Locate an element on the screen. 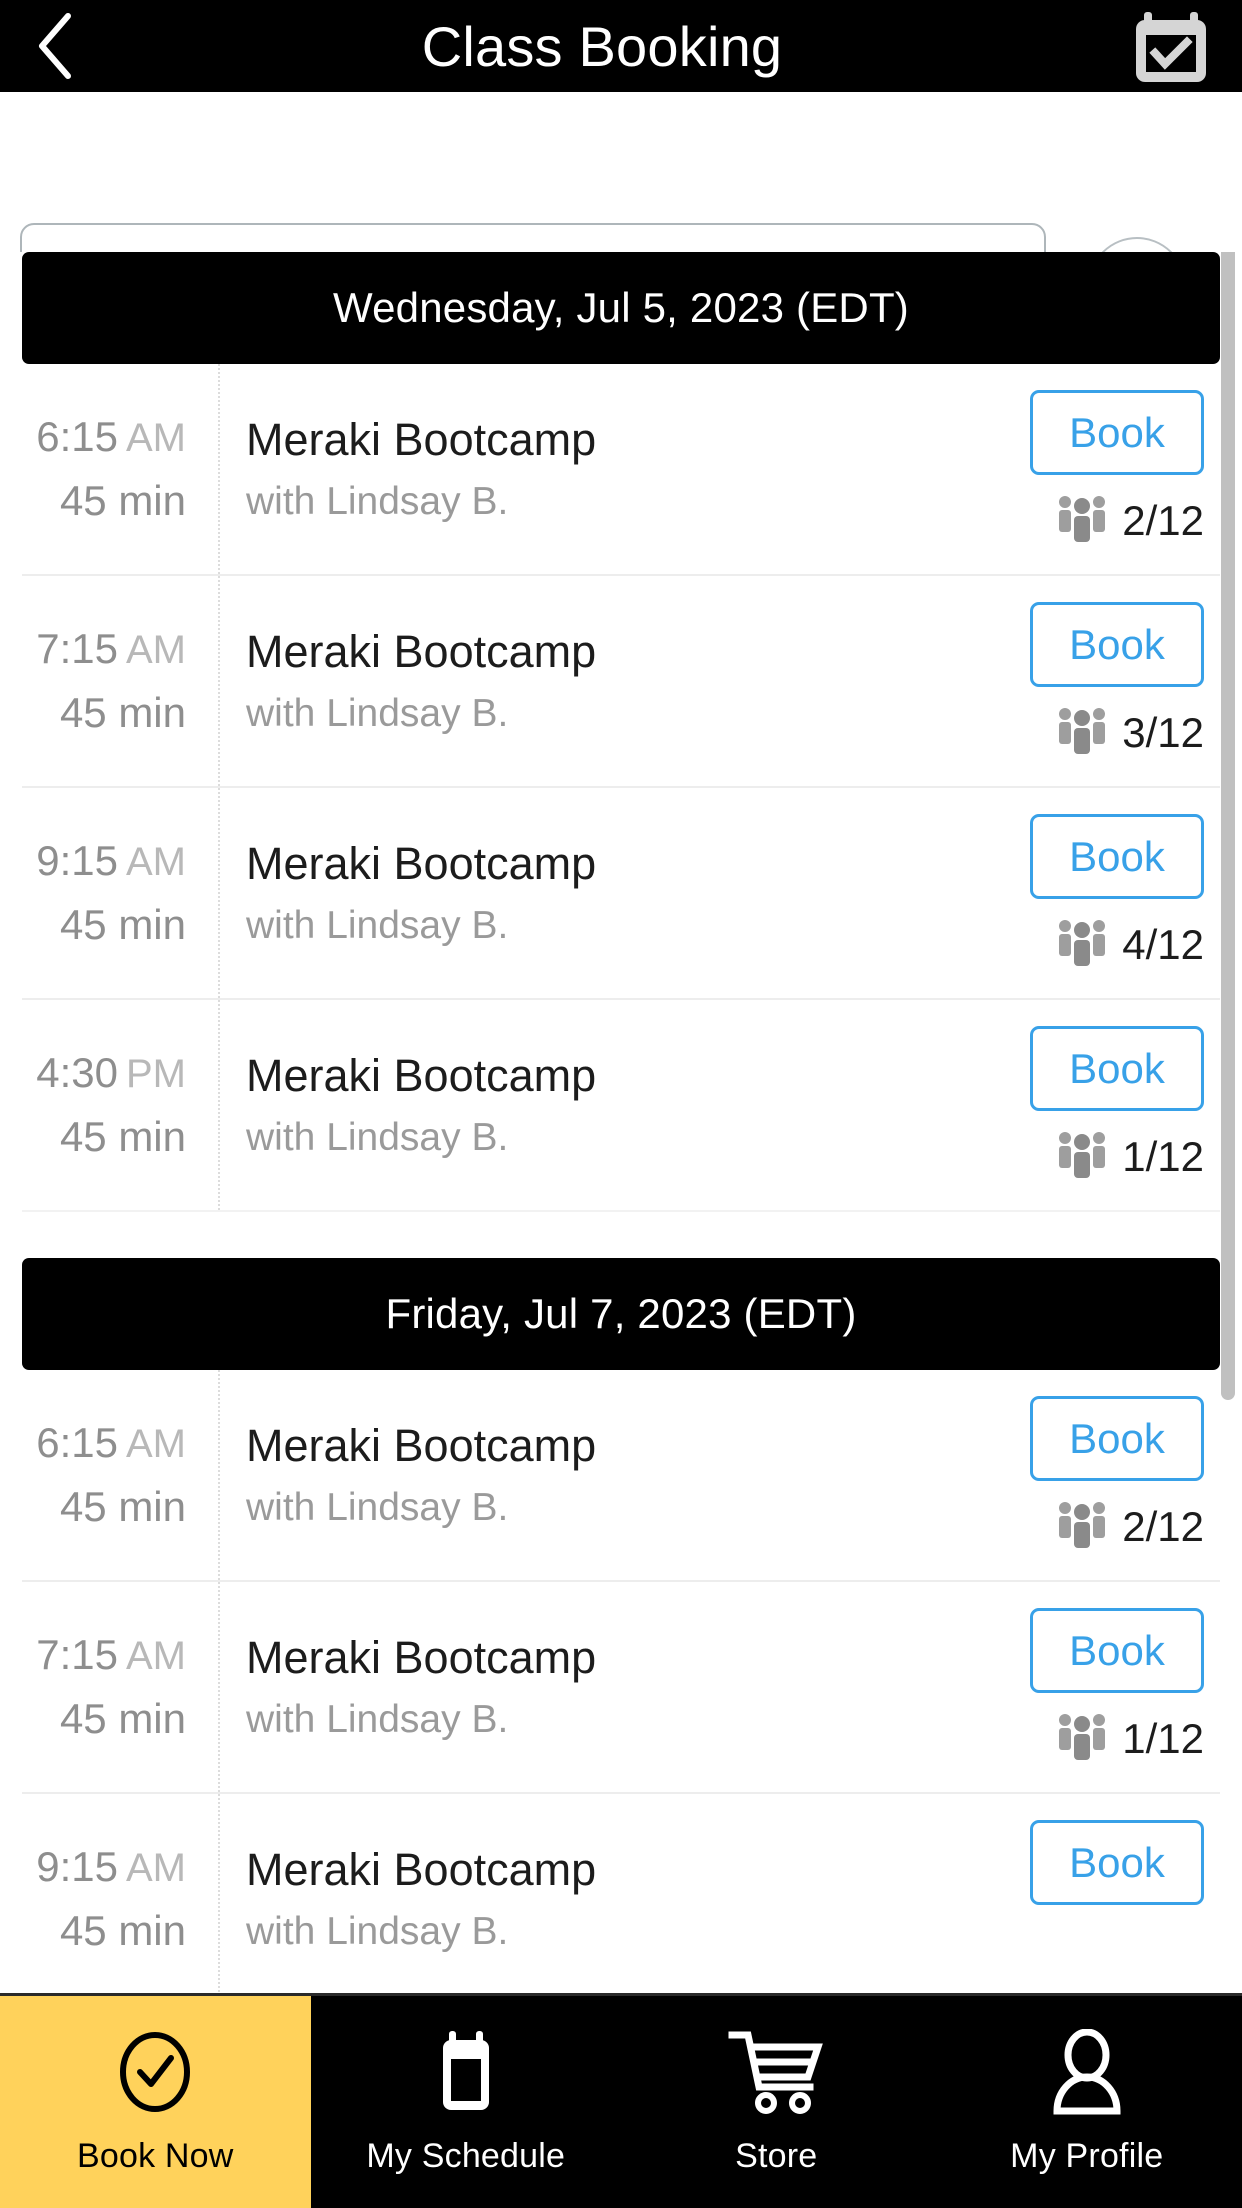 Image resolution: width=1242 pixels, height=2208 pixels. nav-item-my-schedule: My Schedule is located at coordinates (466, 2102).